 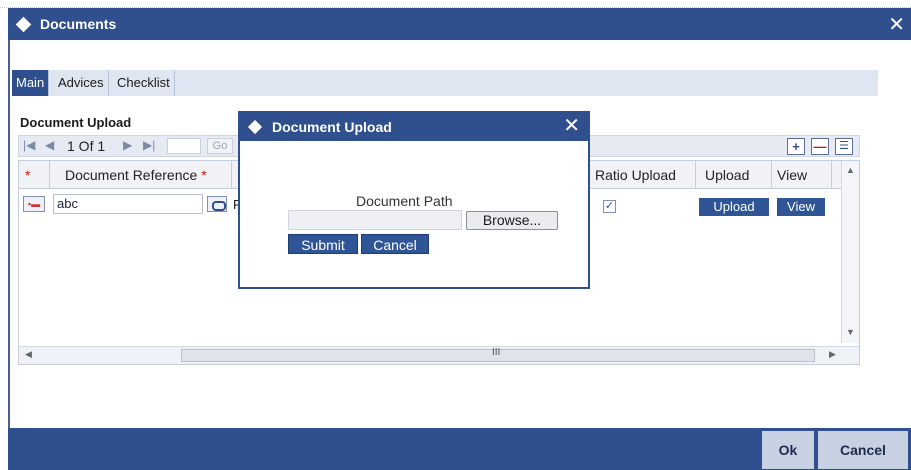 I want to click on page-indicator: 1 Of 1, so click(x=86, y=146).